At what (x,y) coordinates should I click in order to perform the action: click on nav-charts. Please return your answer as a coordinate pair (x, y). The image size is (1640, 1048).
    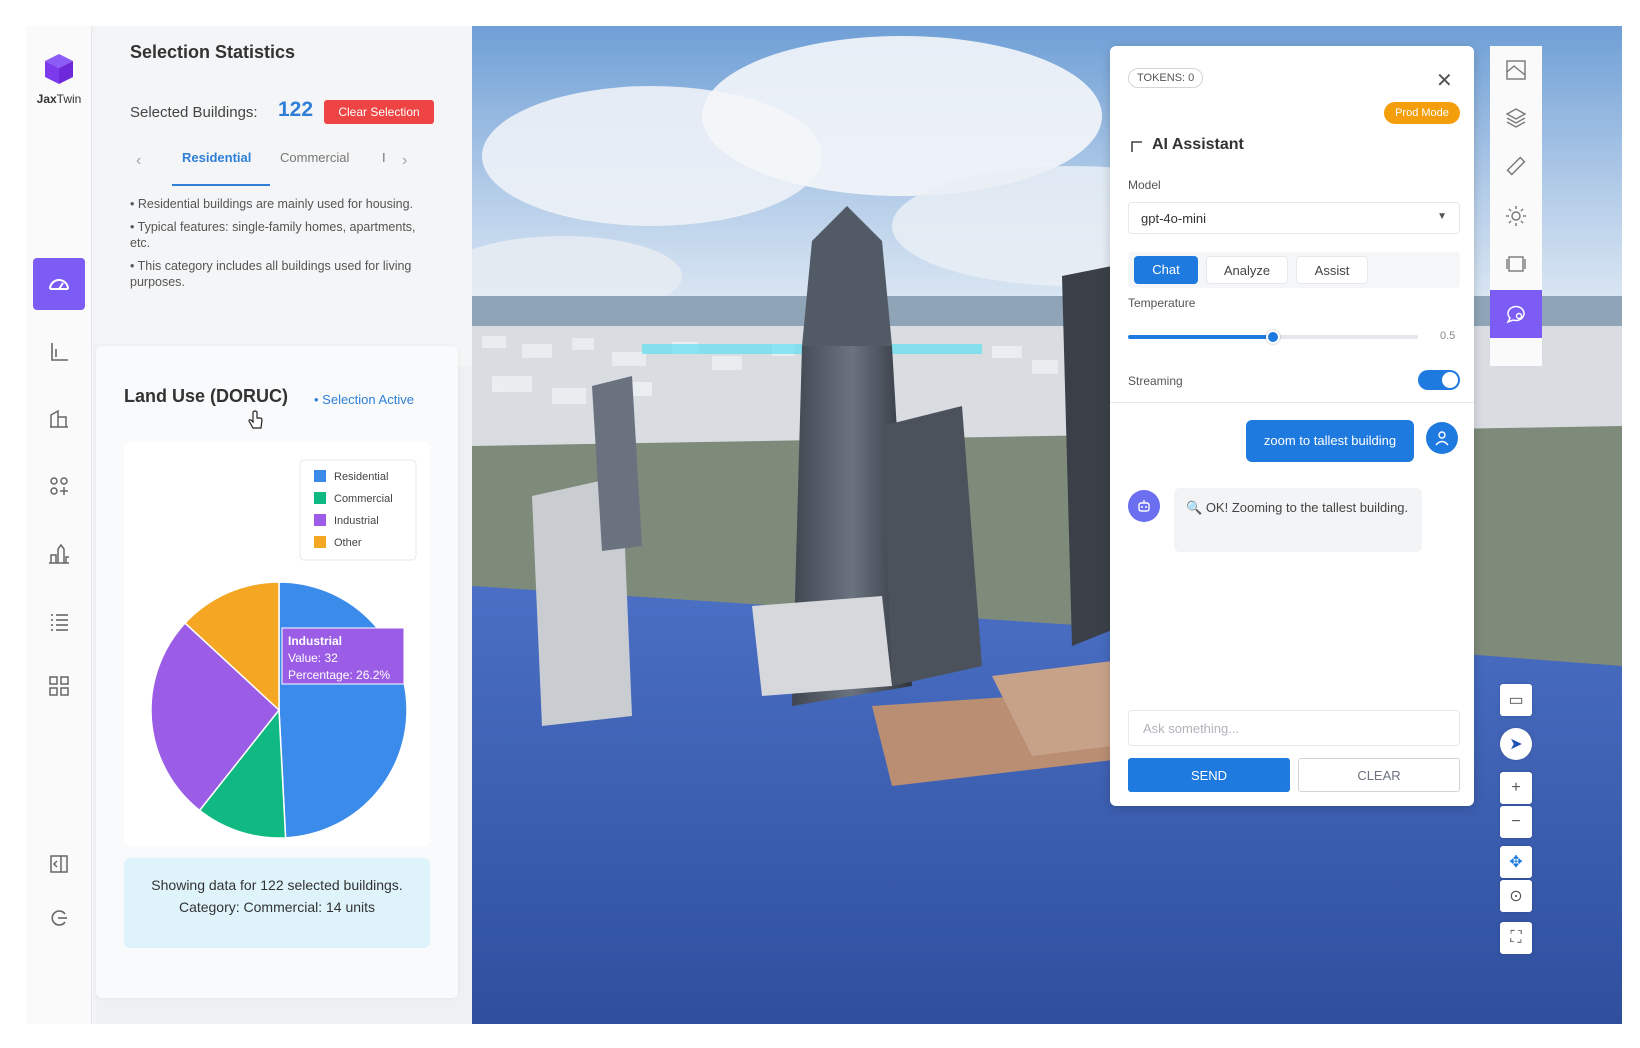
    Looking at the image, I should click on (59, 352).